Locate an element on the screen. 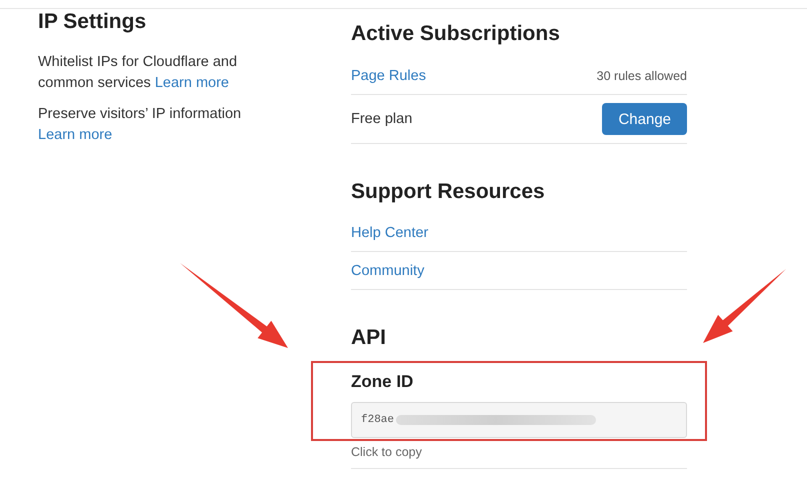 Image resolution: width=807 pixels, height=482 pixels. section-title: Support Resources is located at coordinates (448, 192).